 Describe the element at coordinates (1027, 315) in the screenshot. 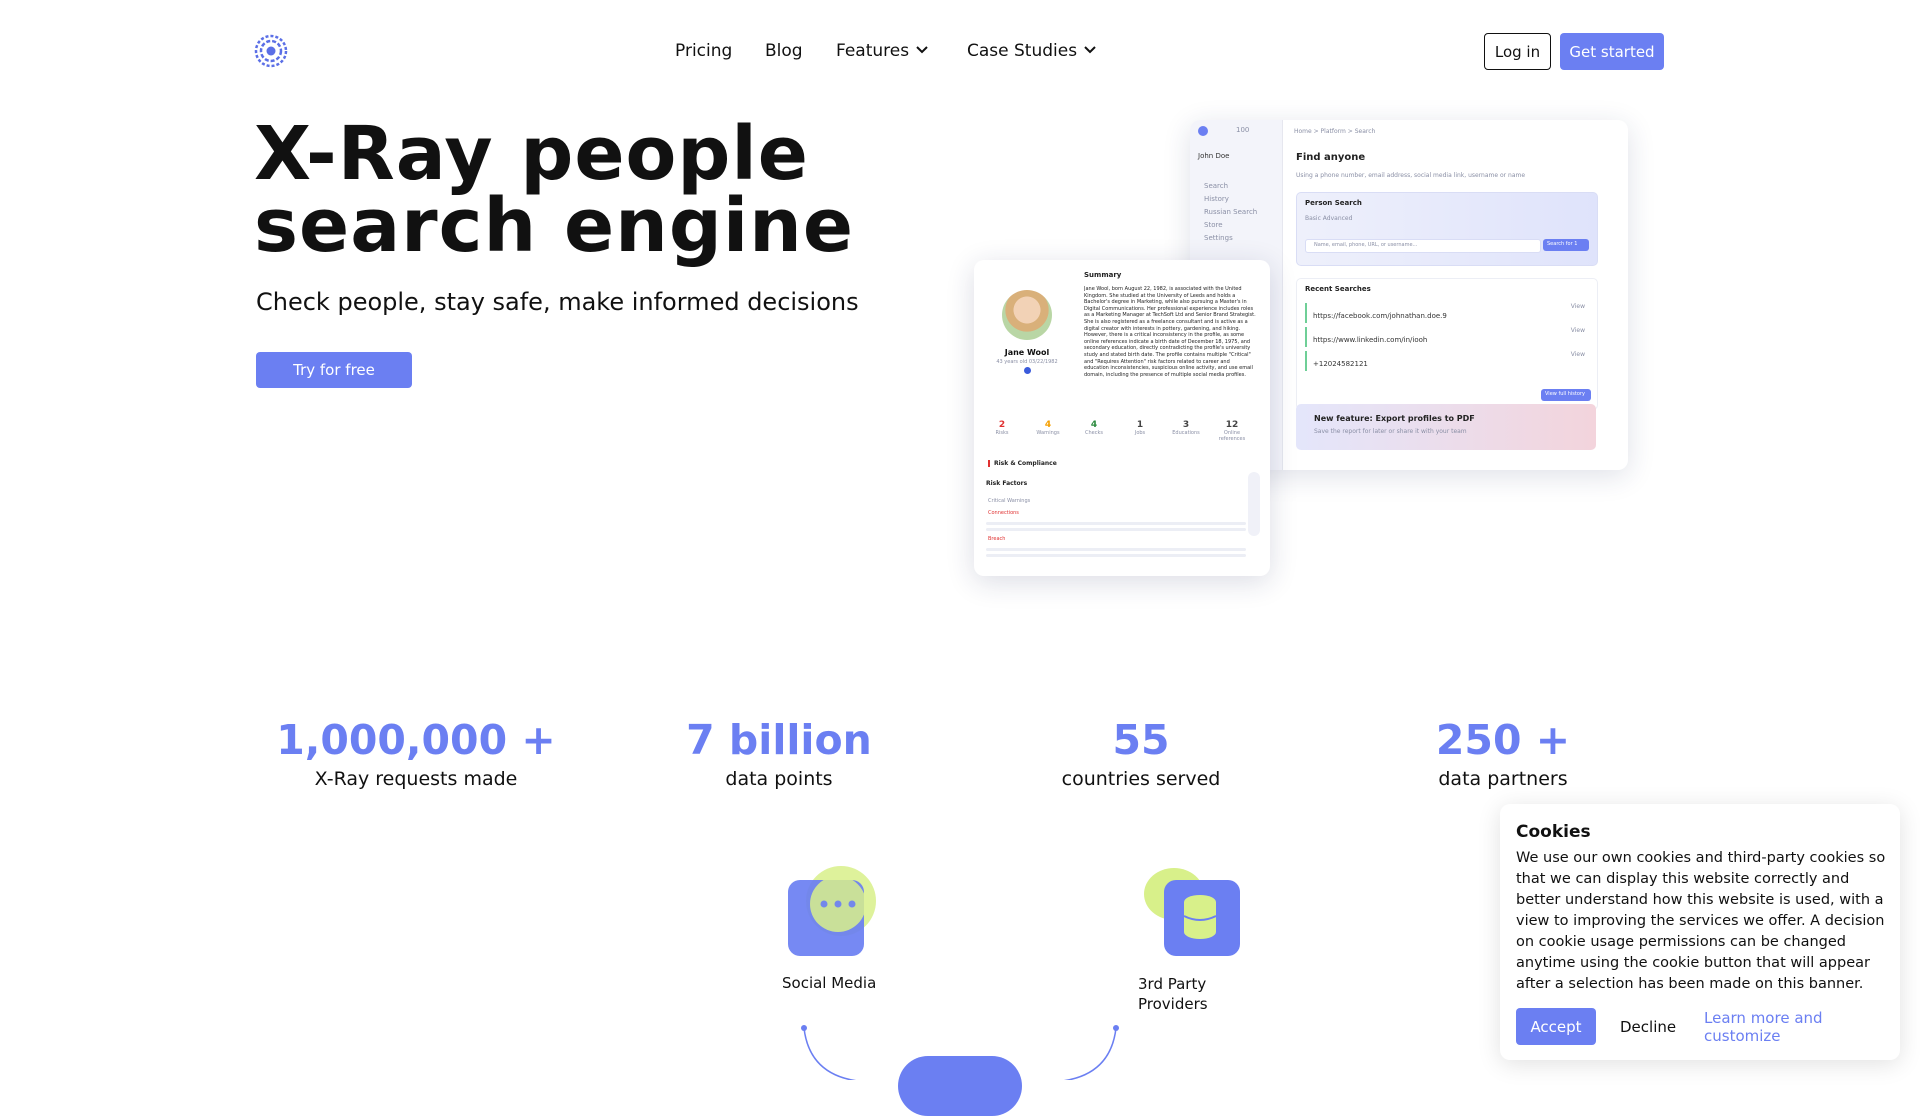

I see `avatar` at that location.